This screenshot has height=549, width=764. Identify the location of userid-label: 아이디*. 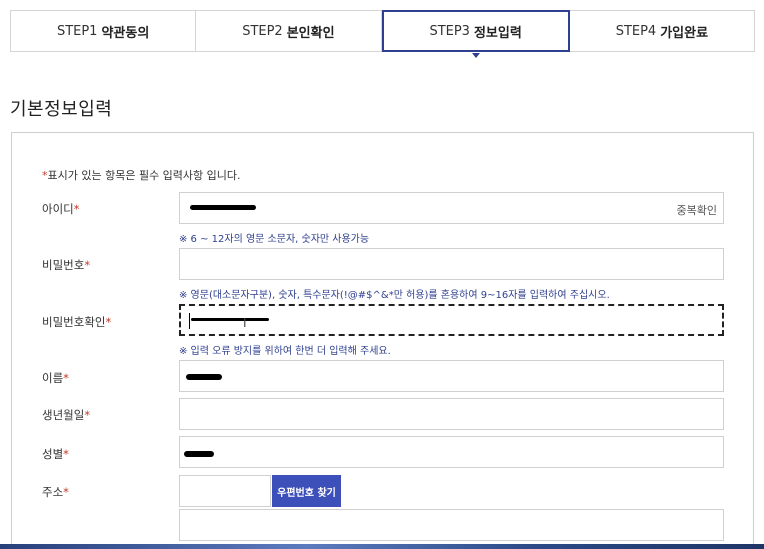
(61, 209).